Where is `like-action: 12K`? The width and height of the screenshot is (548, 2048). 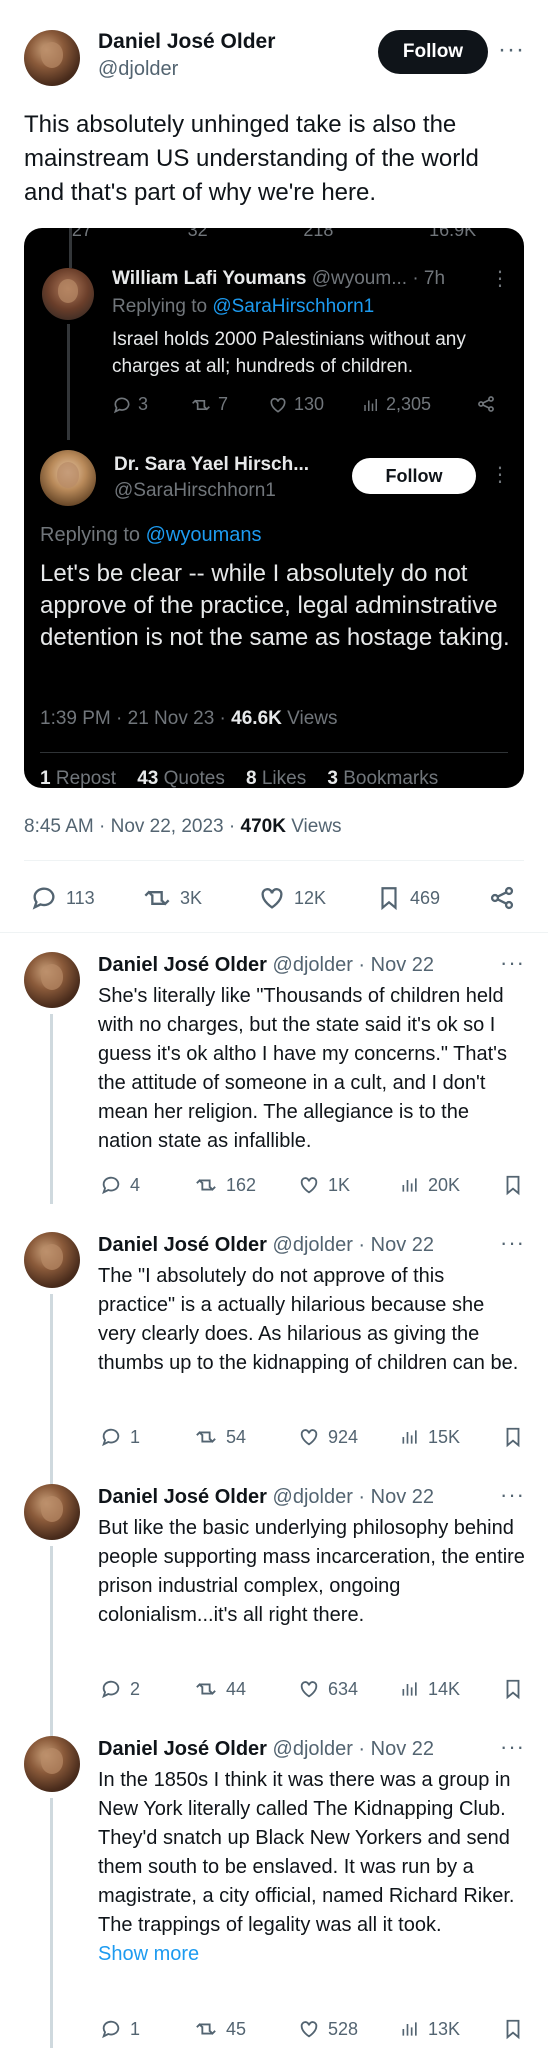 like-action: 12K is located at coordinates (292, 898).